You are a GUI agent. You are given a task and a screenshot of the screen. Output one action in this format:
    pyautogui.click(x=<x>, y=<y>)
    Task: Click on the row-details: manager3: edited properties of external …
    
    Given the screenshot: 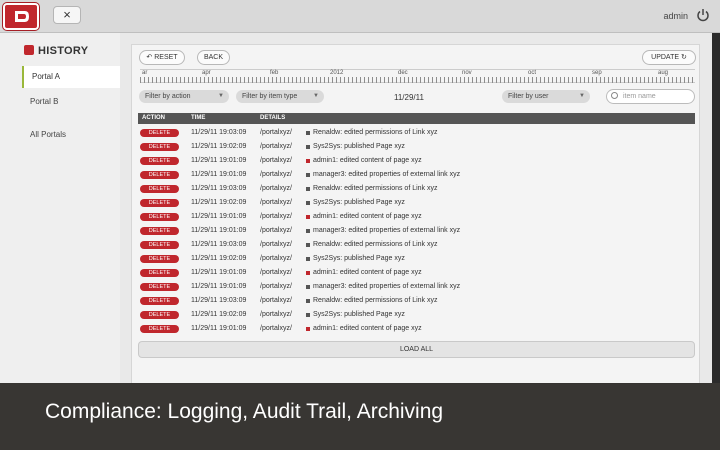 What is the action you would take?
    pyautogui.click(x=387, y=230)
    